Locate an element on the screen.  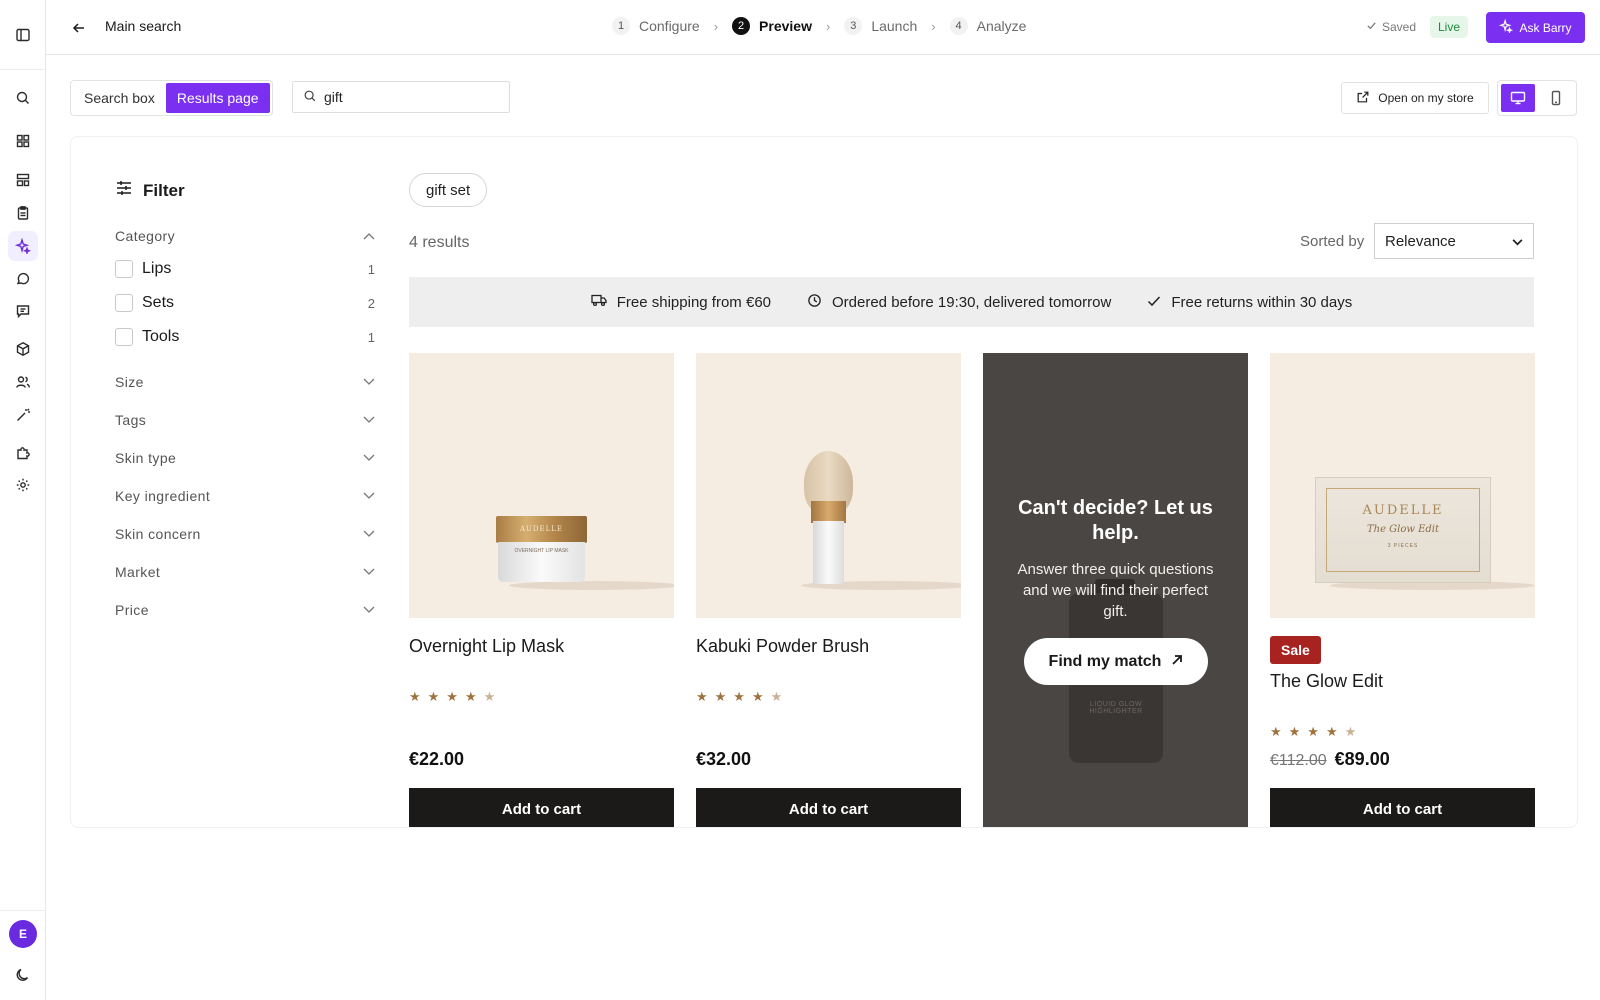
product-name: Kabuki Powder Brush is located at coordinates (782, 646).